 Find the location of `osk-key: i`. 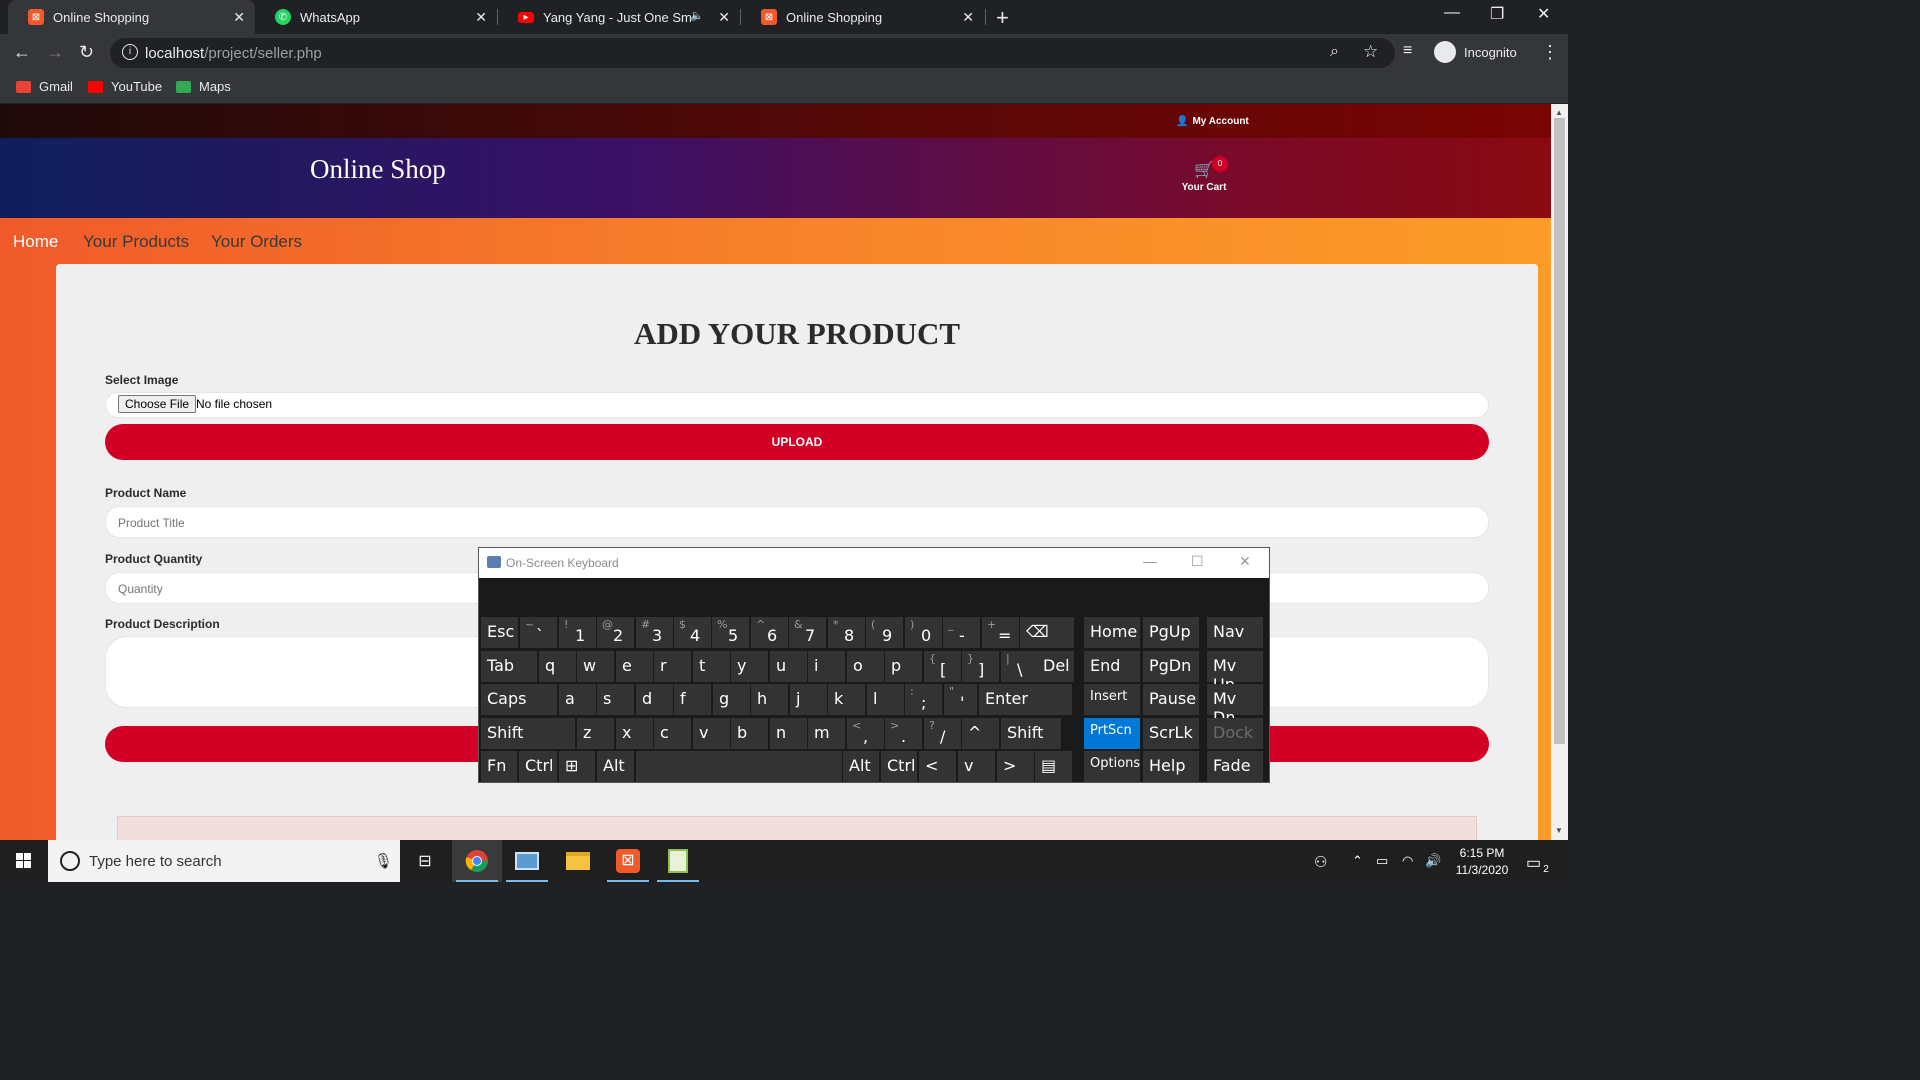

osk-key: i is located at coordinates (826, 666).